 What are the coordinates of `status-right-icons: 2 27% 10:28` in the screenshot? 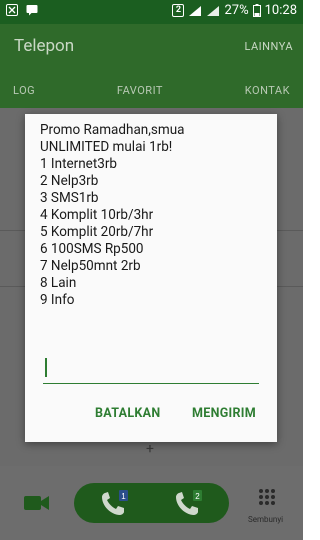 It's located at (234, 10).